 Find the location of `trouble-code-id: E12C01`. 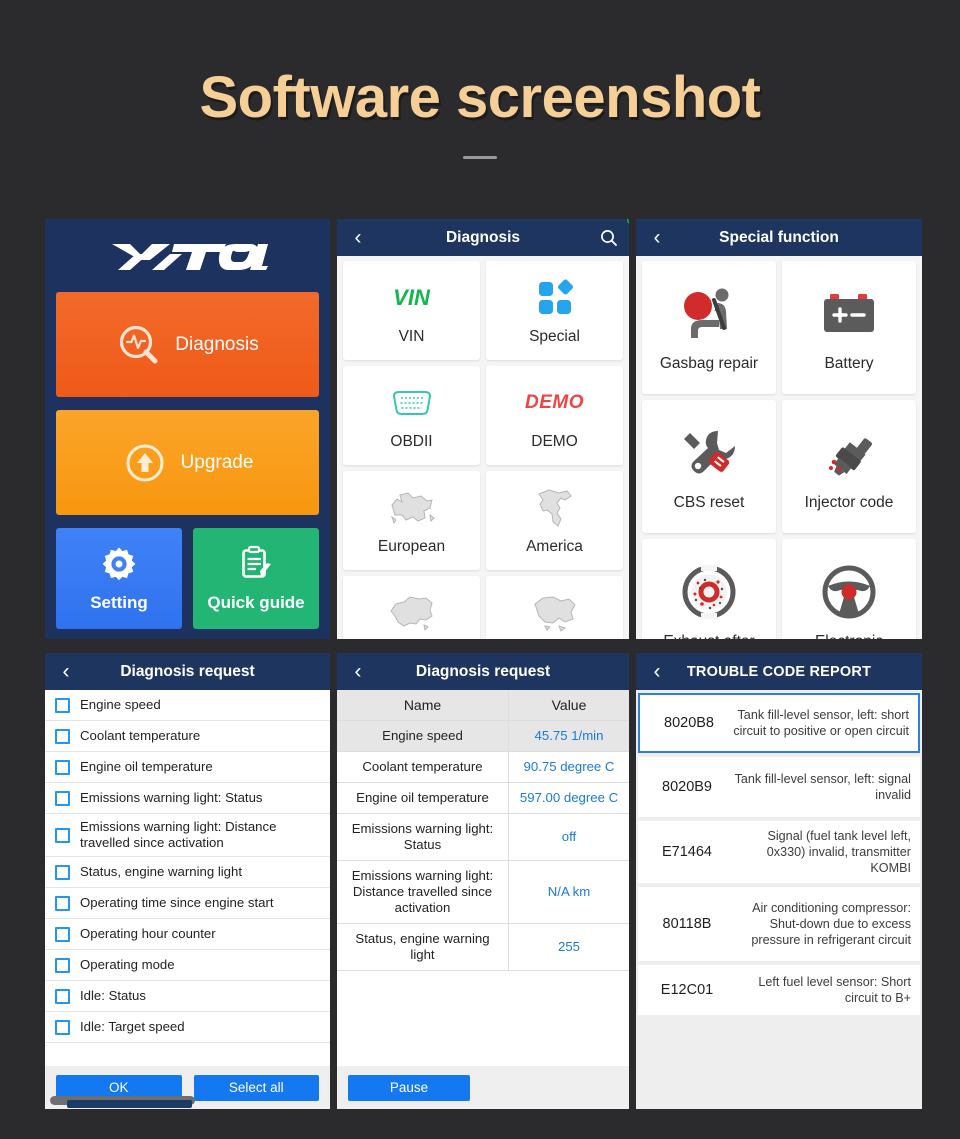

trouble-code-id: E12C01 is located at coordinates (687, 990).